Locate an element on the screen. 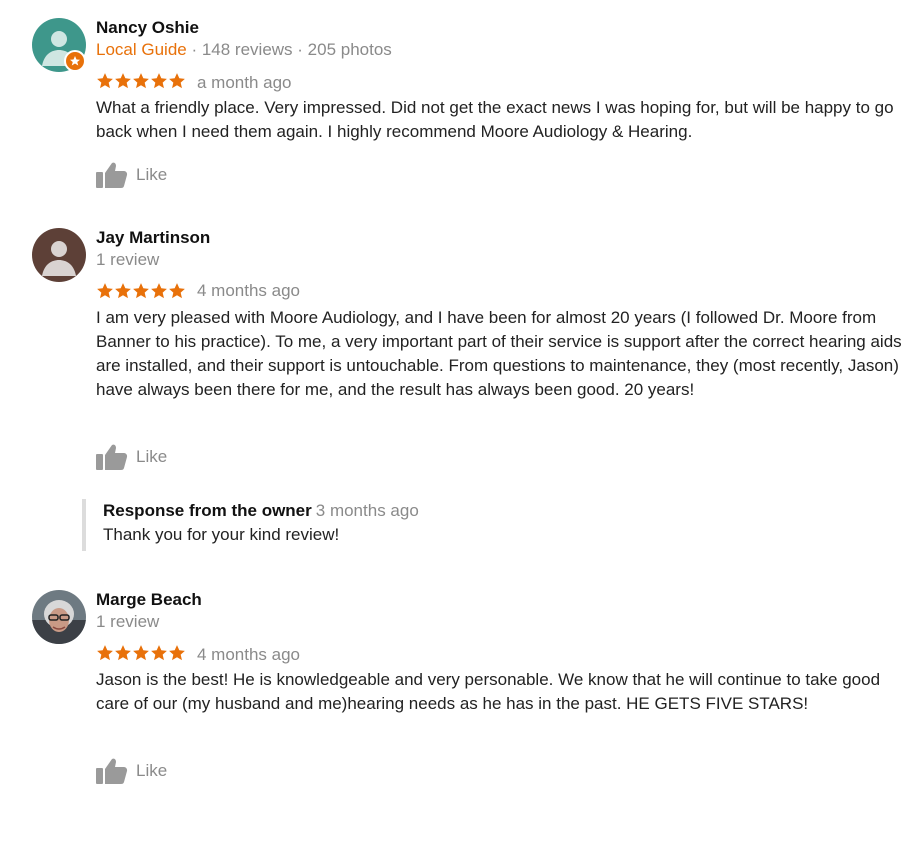  local-guide-label: Local Guide is located at coordinates (141, 49).